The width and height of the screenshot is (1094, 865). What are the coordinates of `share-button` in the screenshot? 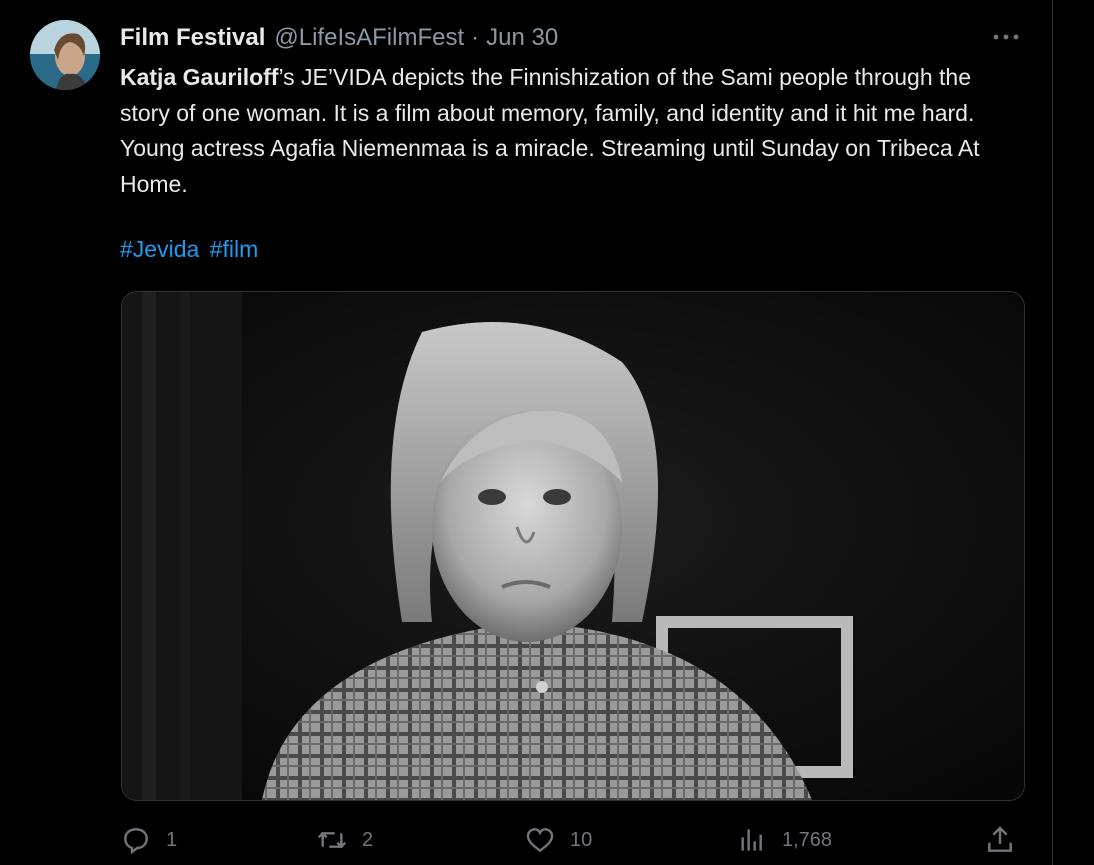 It's located at (1000, 840).